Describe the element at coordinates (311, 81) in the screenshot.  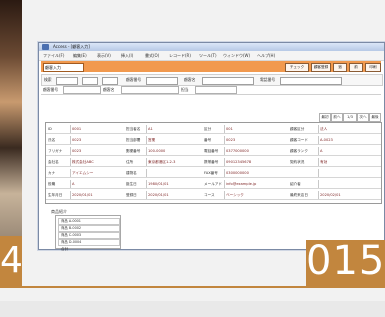
I see `phone-input` at that location.